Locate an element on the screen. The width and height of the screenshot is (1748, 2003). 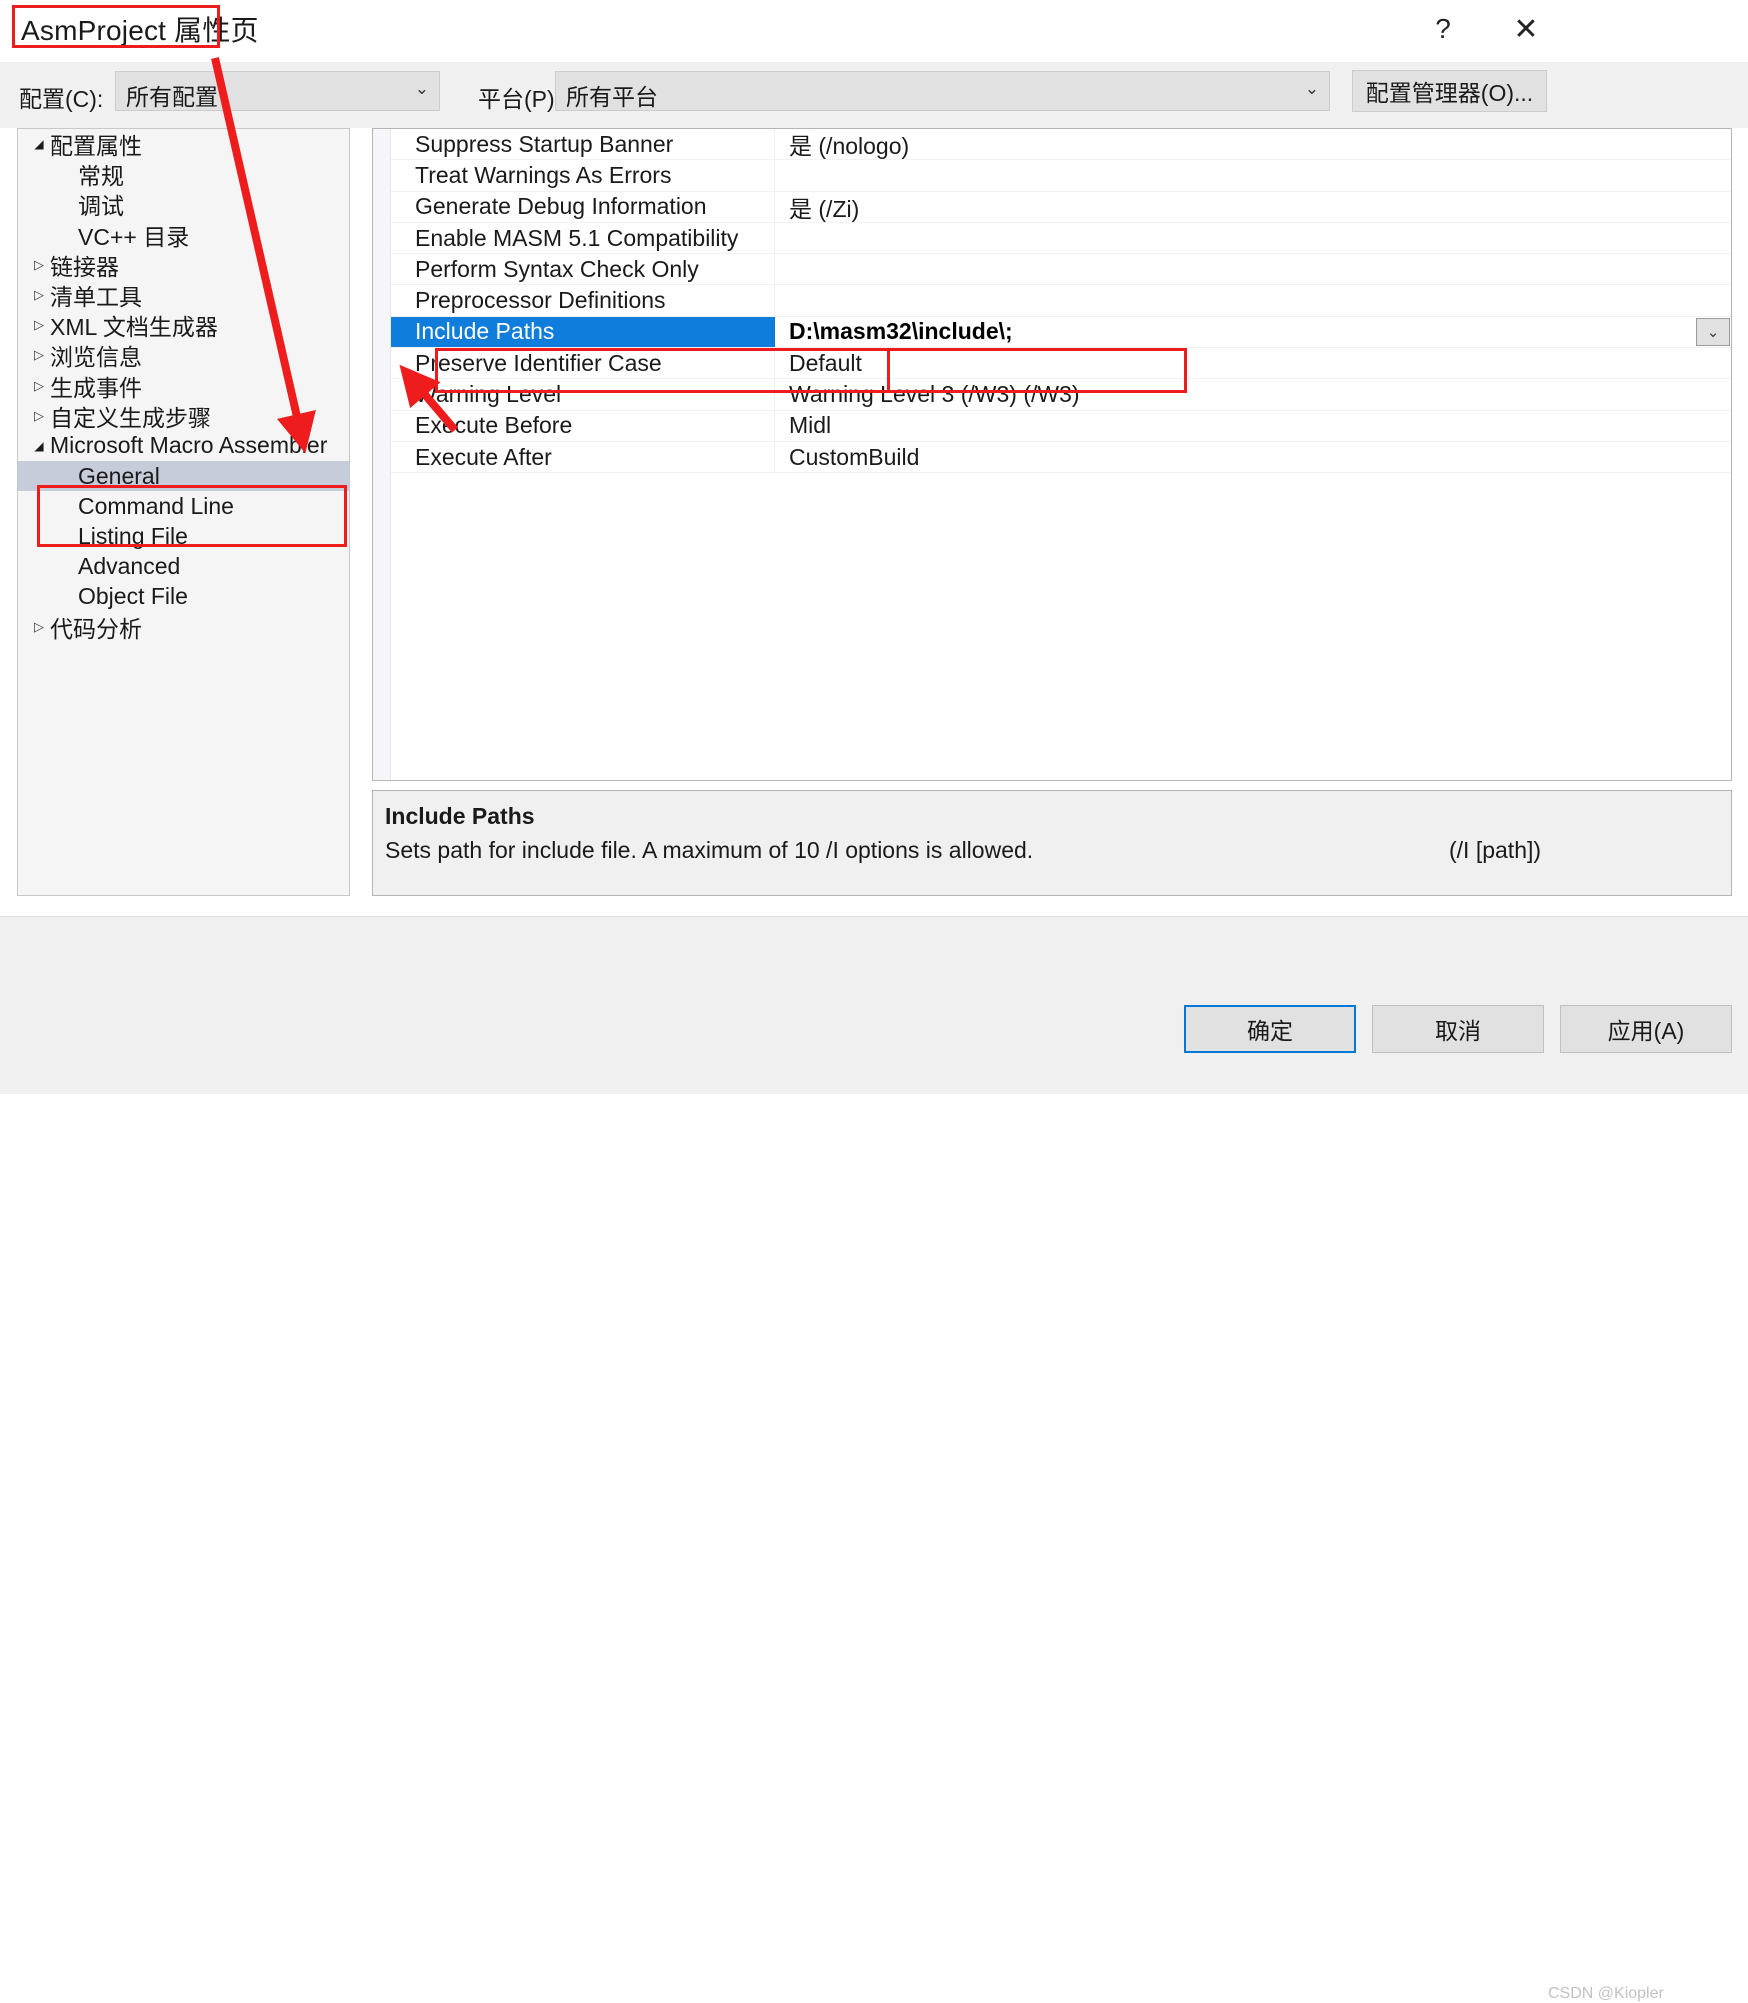
property-row: Enable MASM 5.1 Compatibility is located at coordinates (1061, 238).